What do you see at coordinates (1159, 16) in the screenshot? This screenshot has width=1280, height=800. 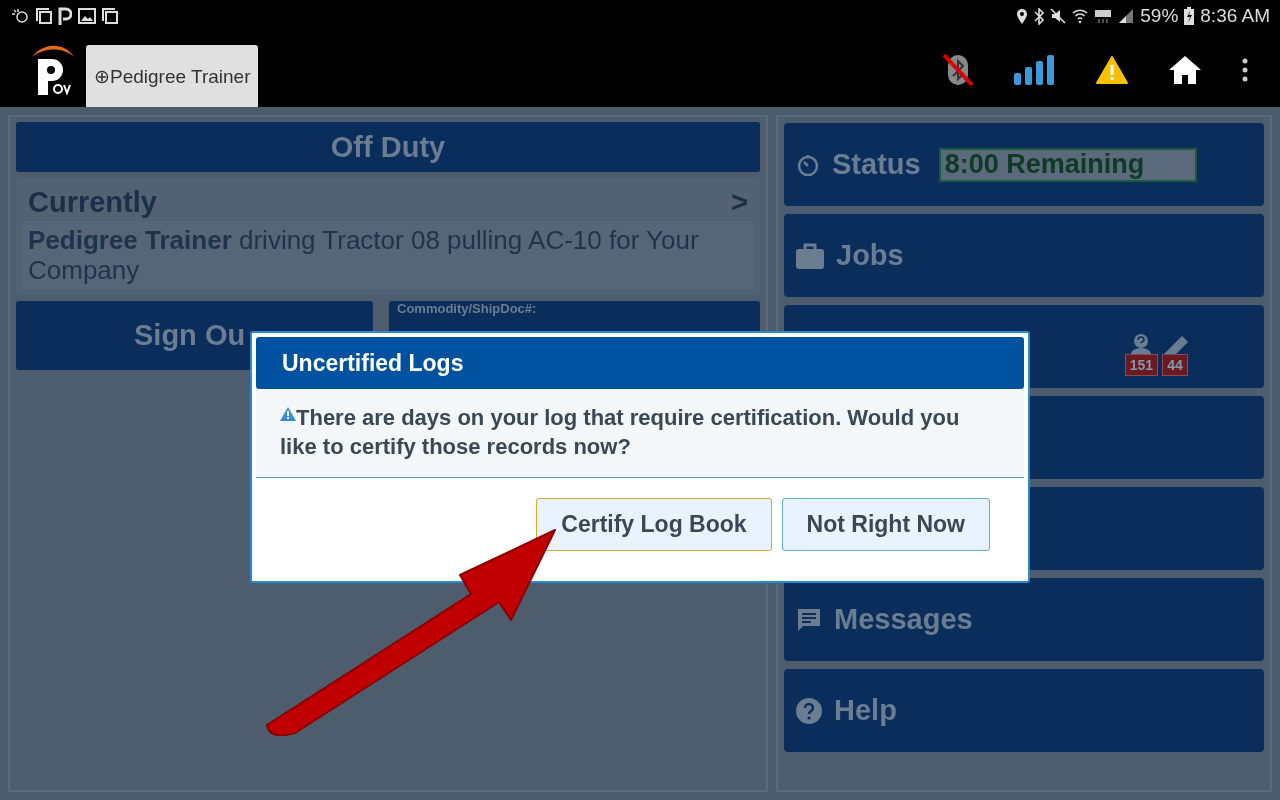 I see `battery-percent: 59%` at bounding box center [1159, 16].